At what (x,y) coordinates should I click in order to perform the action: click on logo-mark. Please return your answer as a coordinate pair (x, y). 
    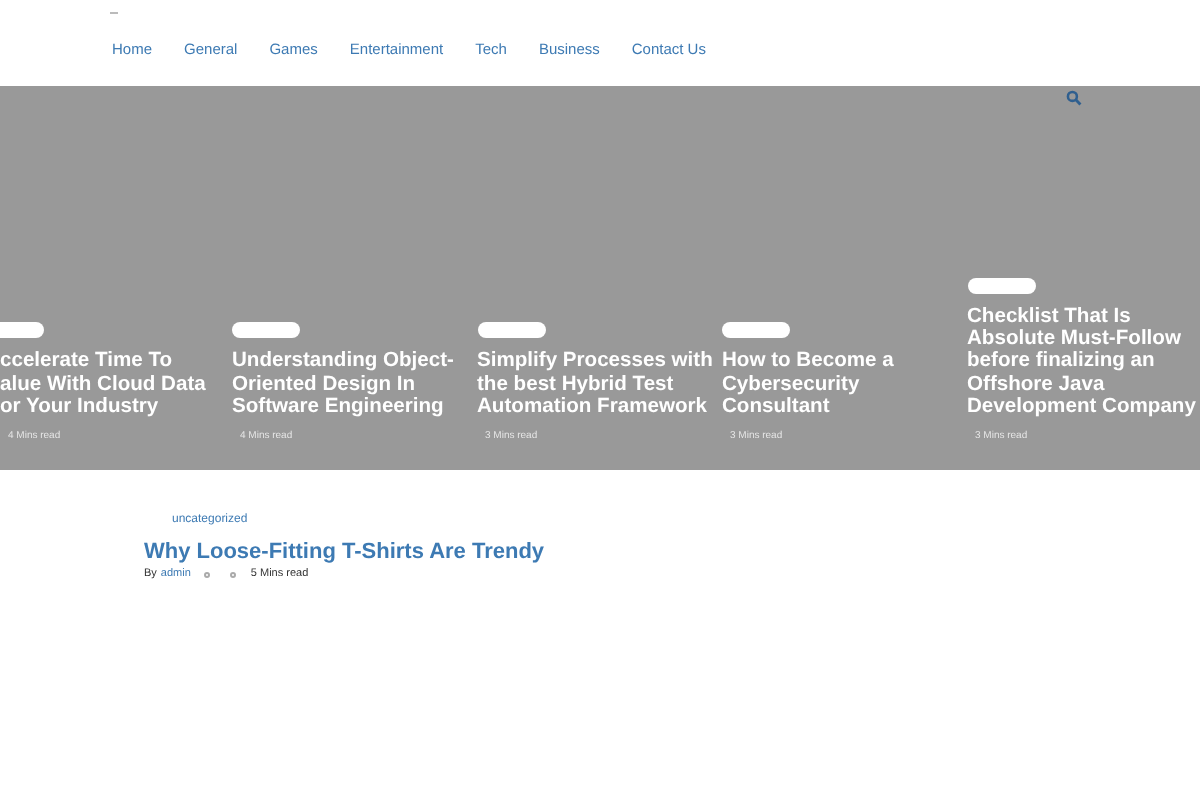
    Looking at the image, I should click on (114, 13).